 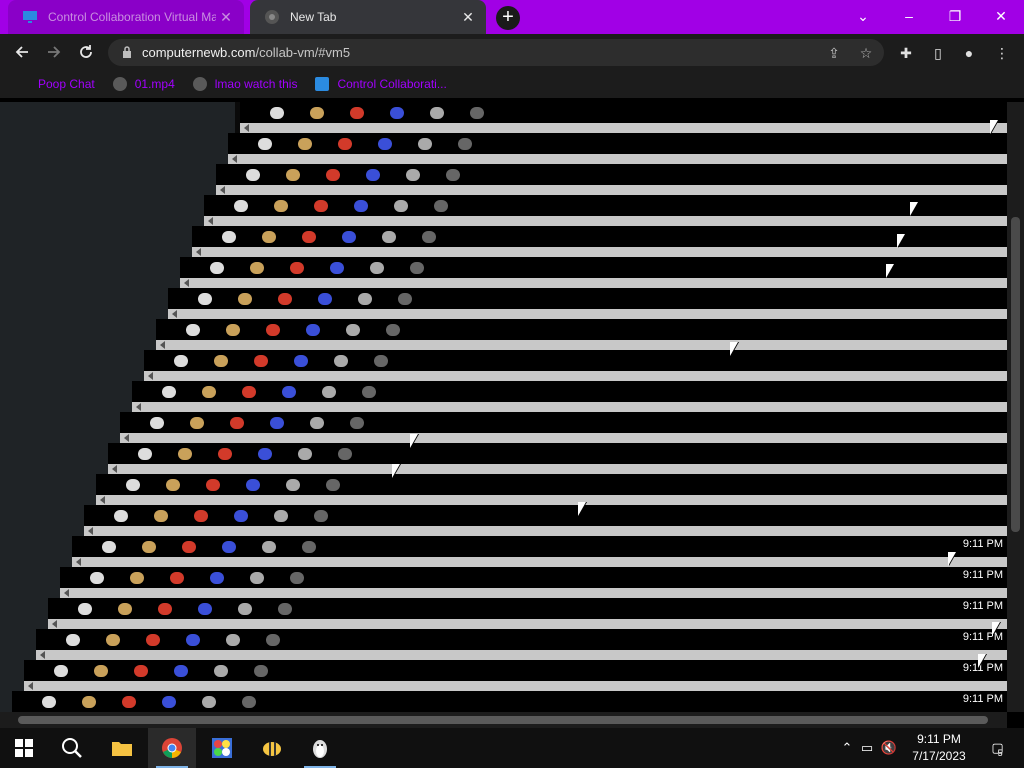 I want to click on bookmark-poop-chat: Poop Chat, so click(x=66, y=84).